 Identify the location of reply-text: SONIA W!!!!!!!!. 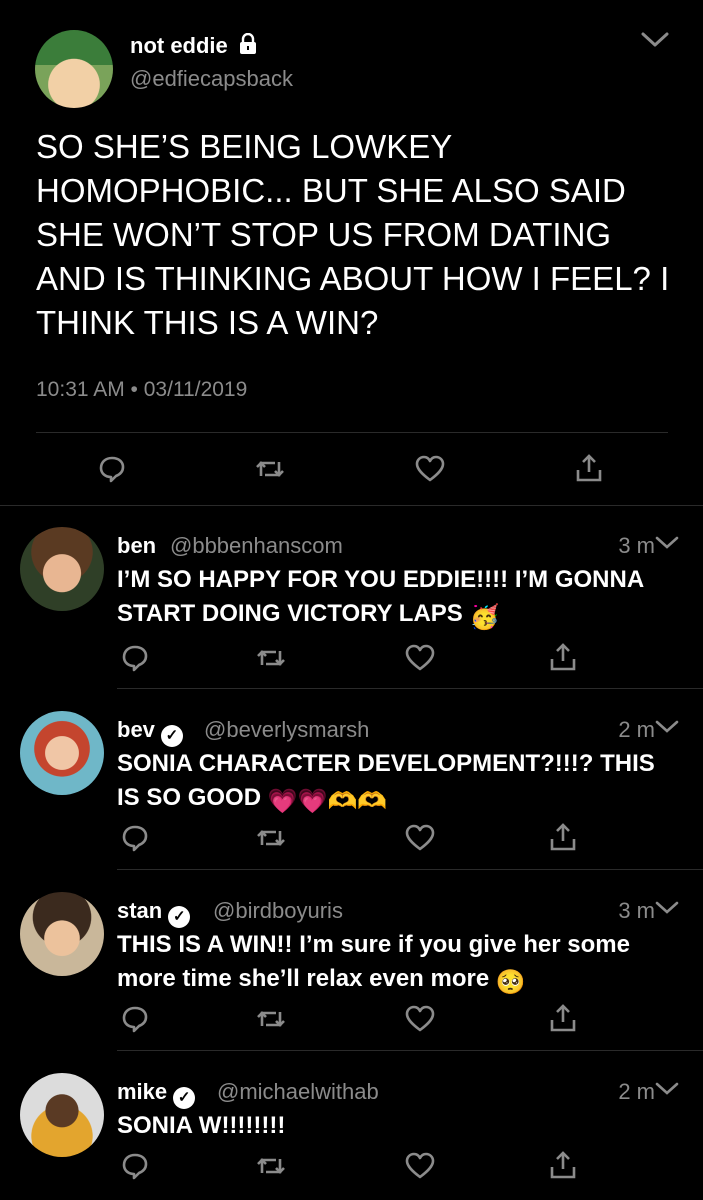
(397, 1126).